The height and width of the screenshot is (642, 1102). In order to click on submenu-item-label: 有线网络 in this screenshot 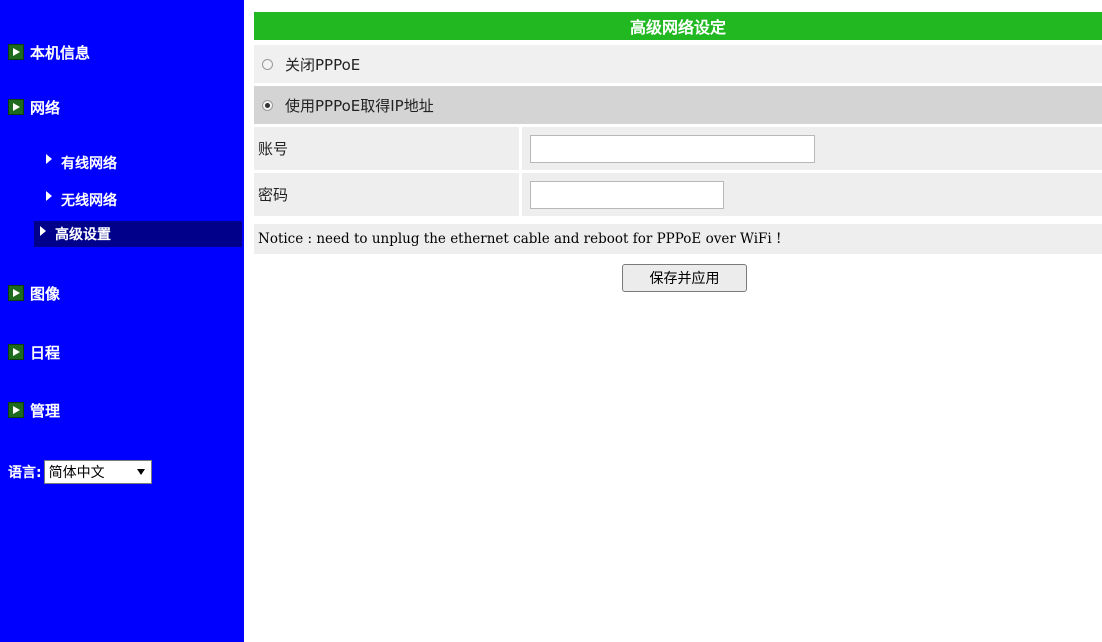, I will do `click(89, 164)`.